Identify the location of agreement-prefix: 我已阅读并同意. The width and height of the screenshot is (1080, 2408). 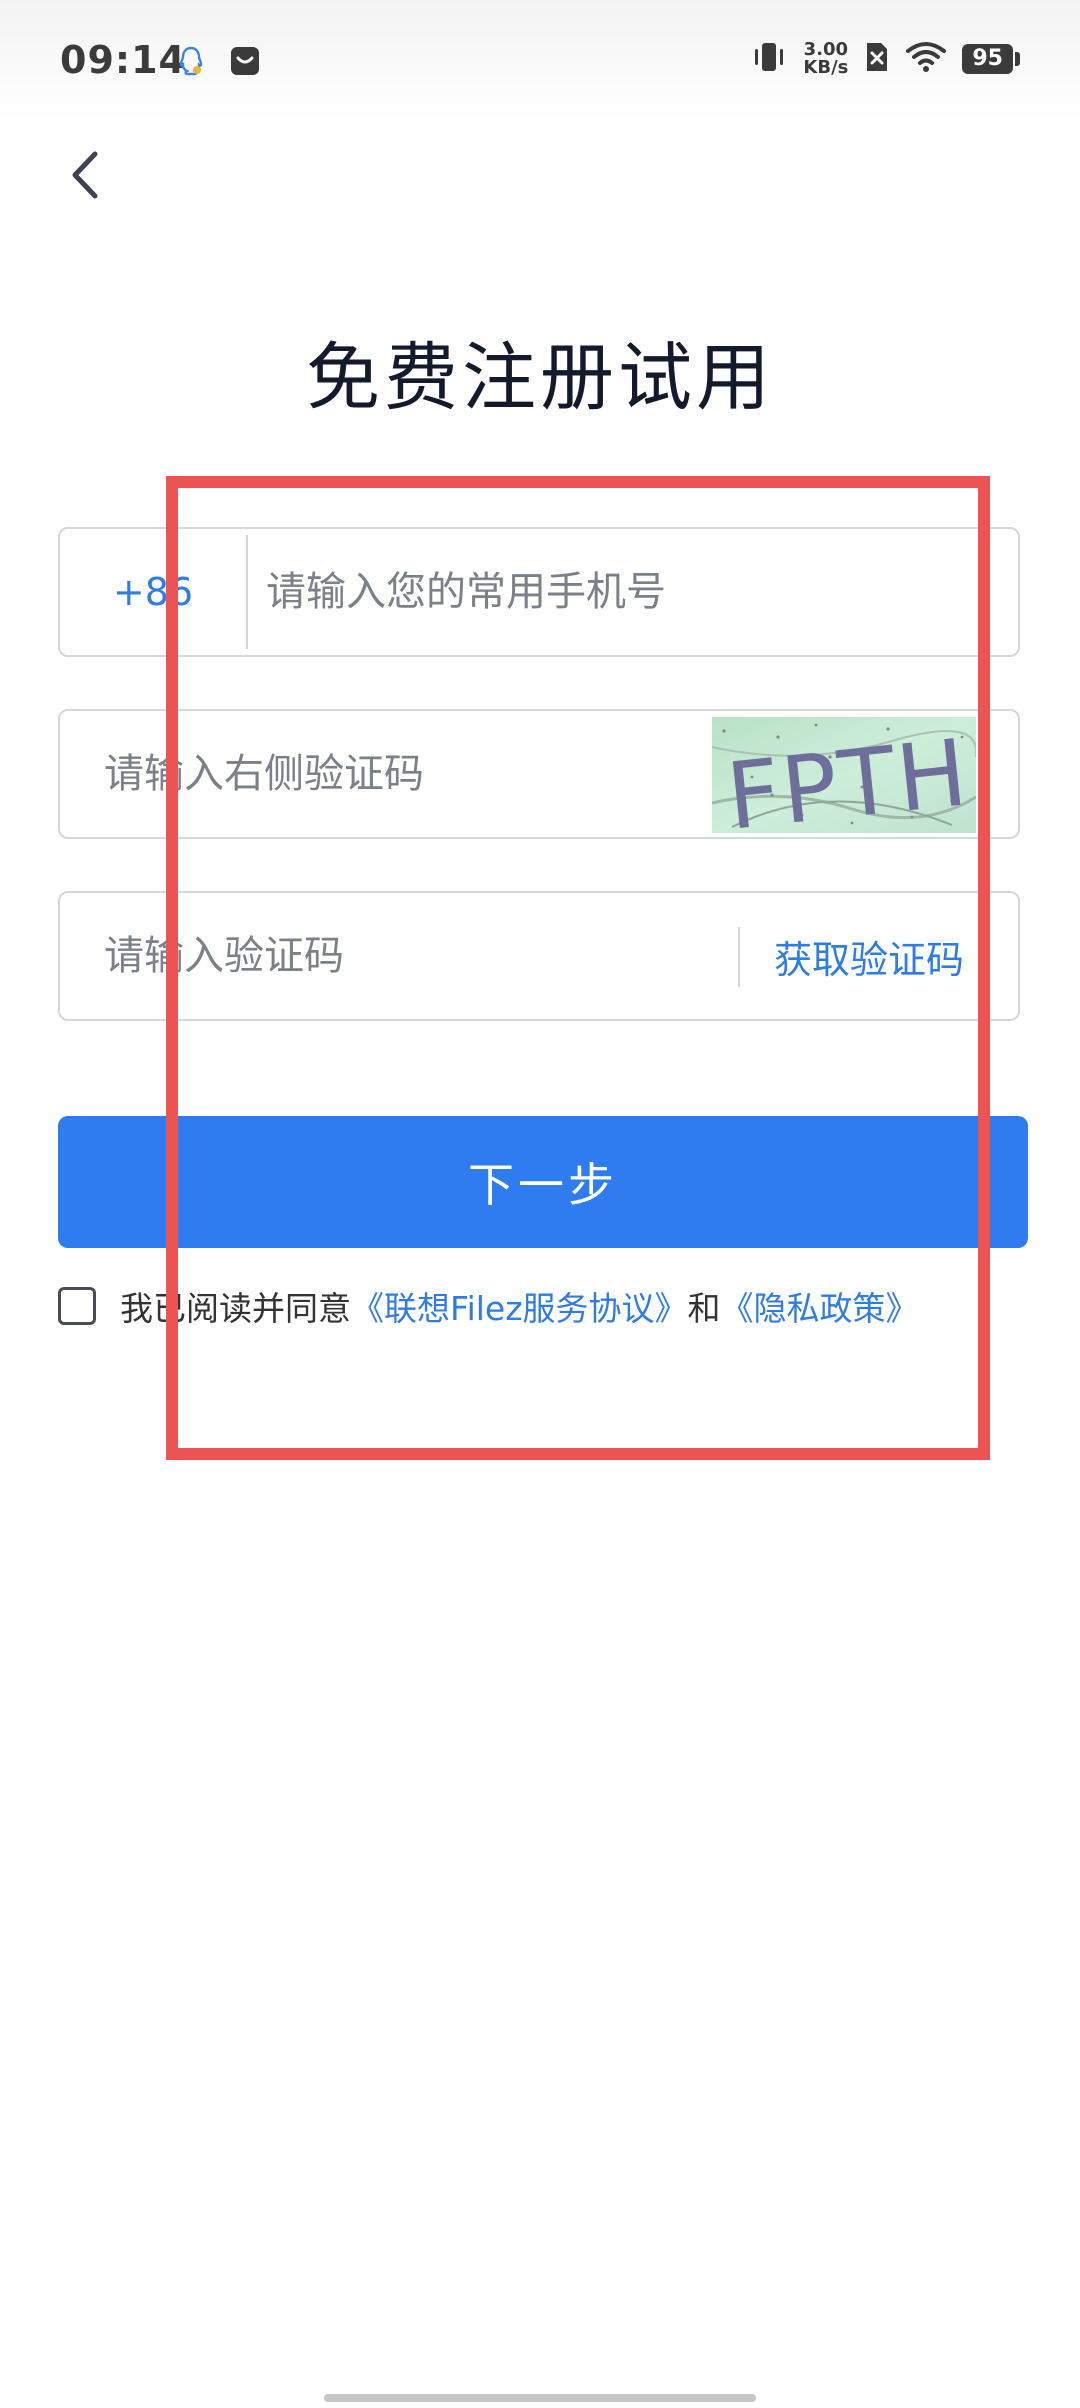
(235, 1308).